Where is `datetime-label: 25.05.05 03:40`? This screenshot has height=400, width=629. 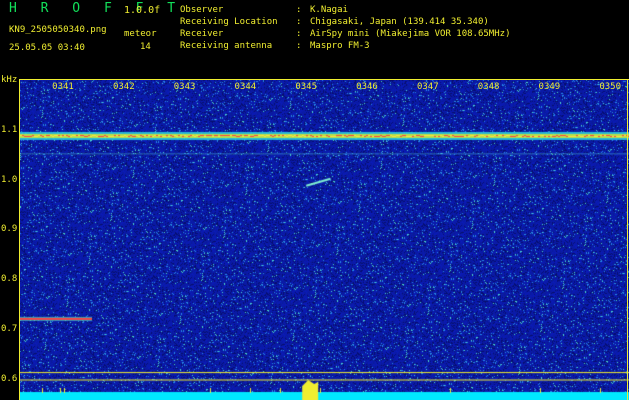
datetime-label: 25.05.05 03:40 is located at coordinates (47, 48).